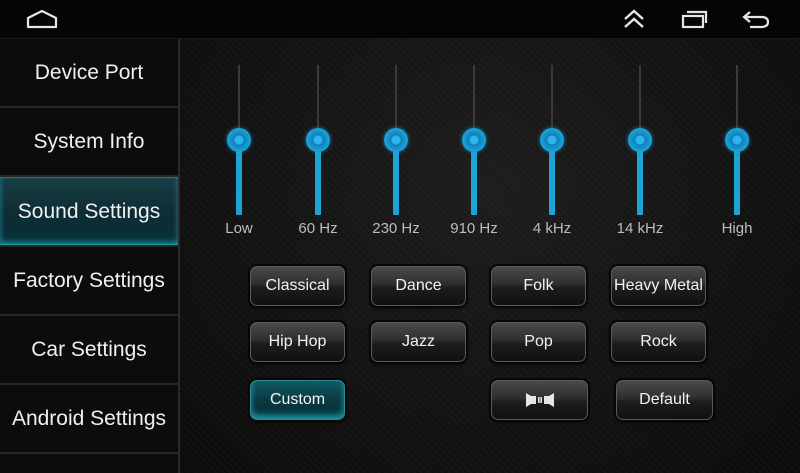 This screenshot has height=473, width=800. I want to click on preset-classical-button: Classical, so click(297, 286).